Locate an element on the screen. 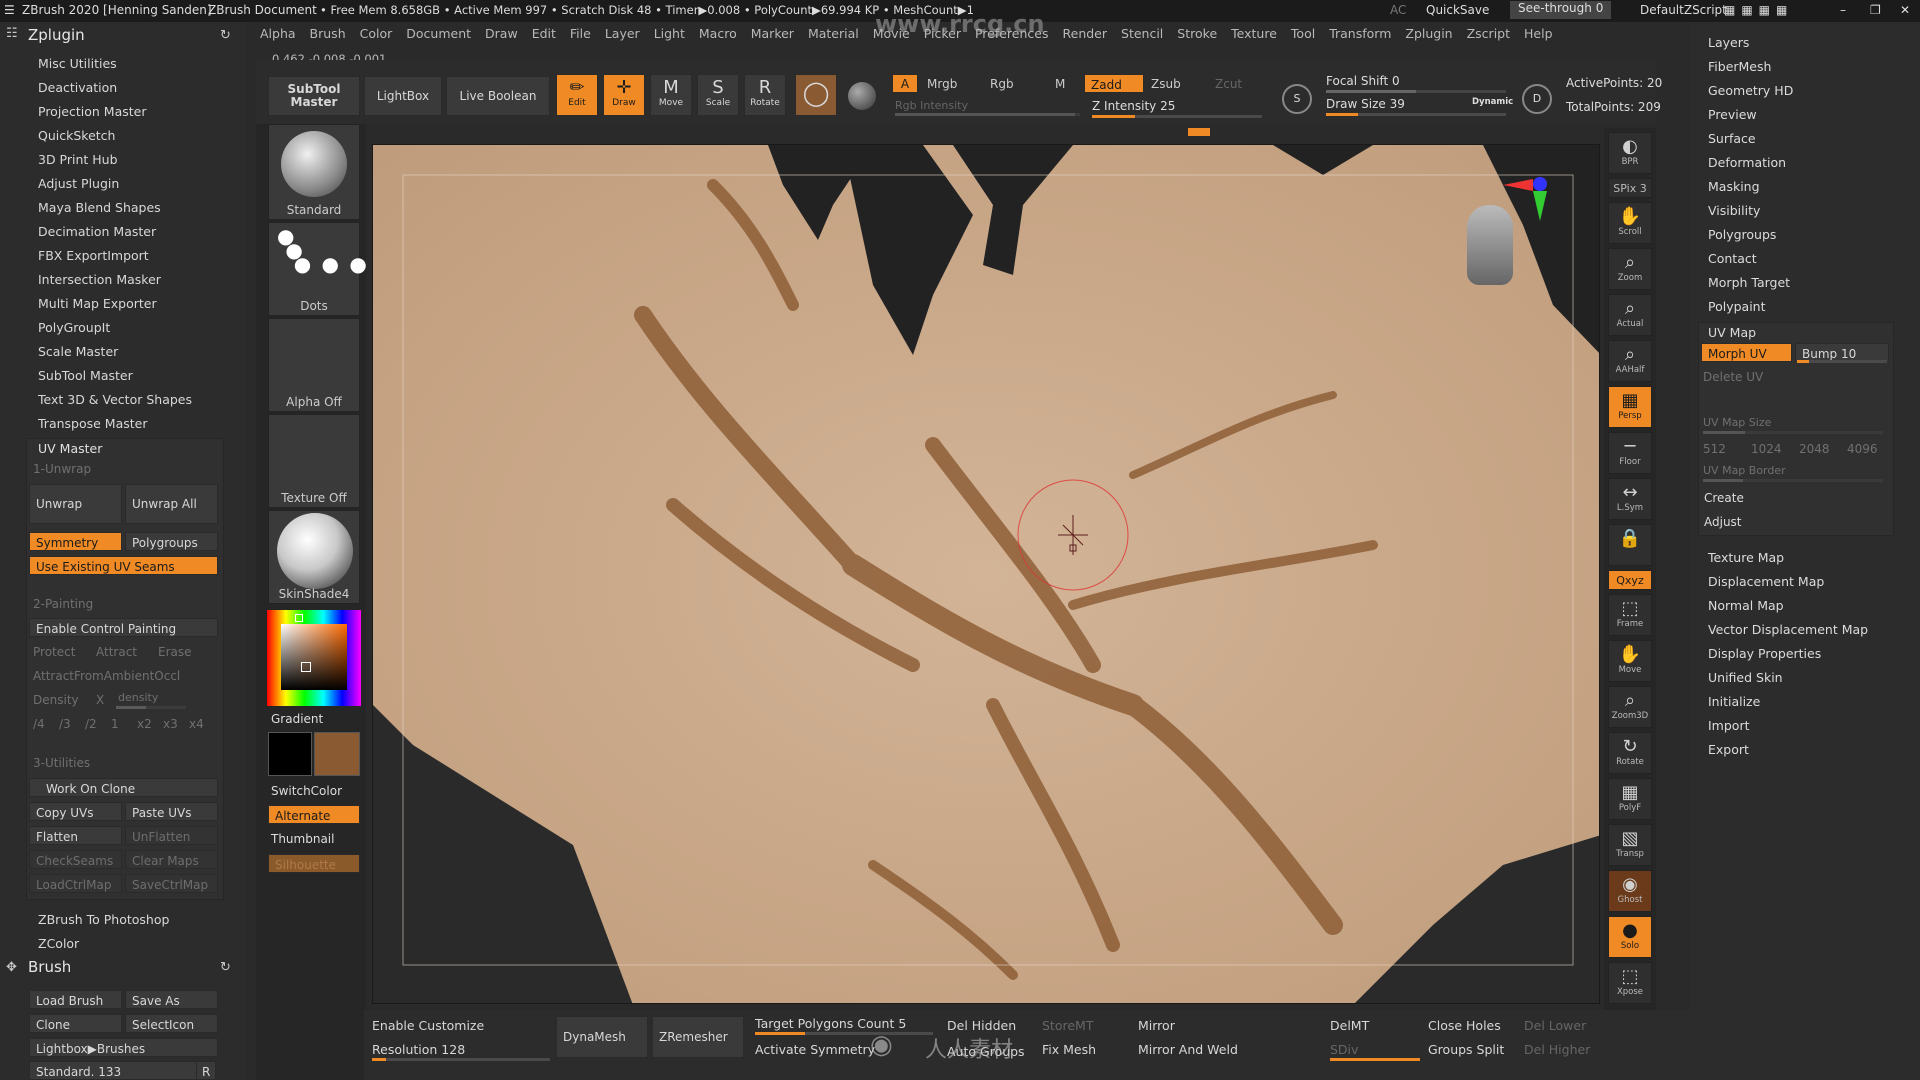 The image size is (1920, 1080). lightbox-button: LightBox is located at coordinates (403, 96).